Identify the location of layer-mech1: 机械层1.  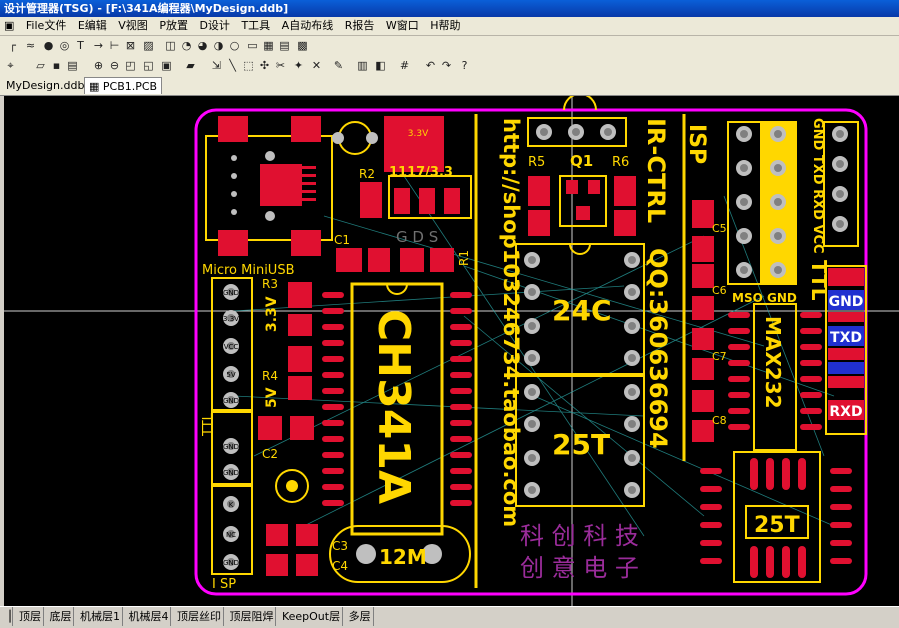
(100, 616).